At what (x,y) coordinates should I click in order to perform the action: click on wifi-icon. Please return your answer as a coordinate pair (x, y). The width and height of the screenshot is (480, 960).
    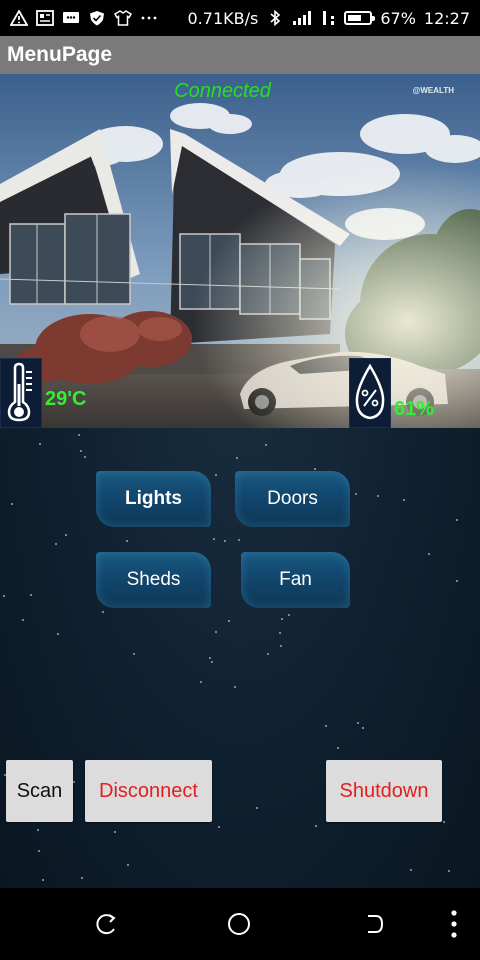
    Looking at the image, I should click on (329, 18).